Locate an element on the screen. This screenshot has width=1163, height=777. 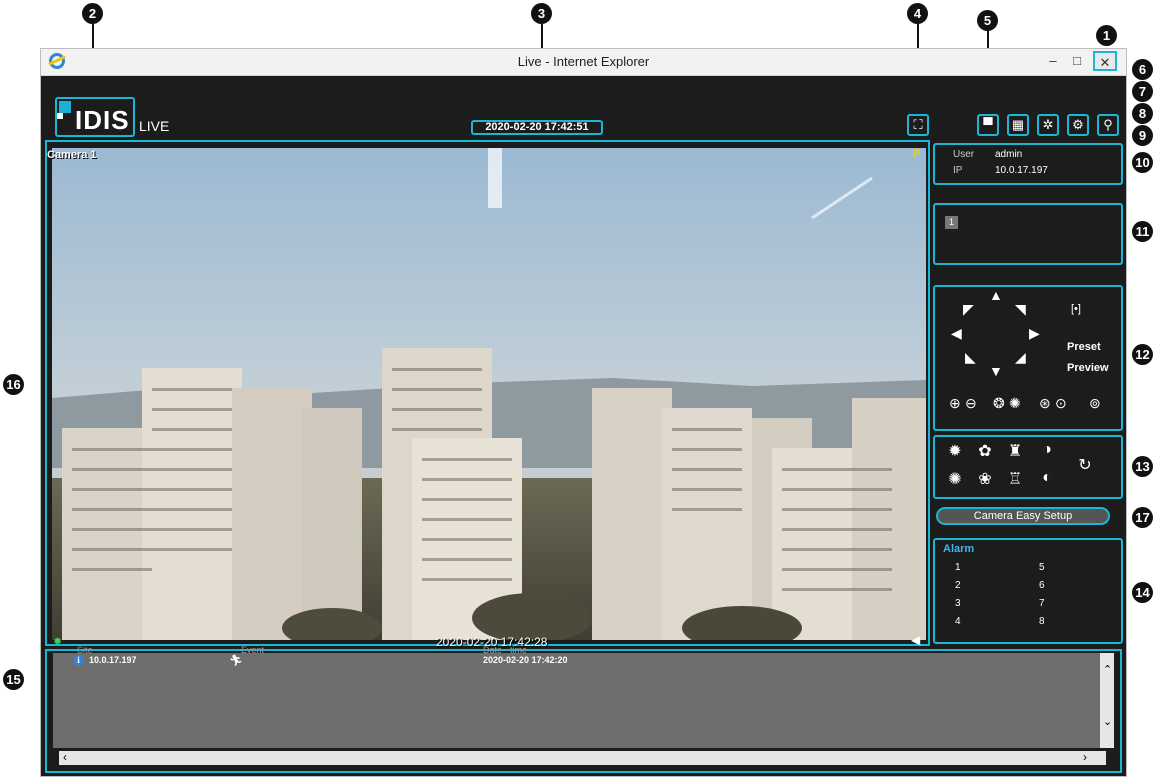
callout-14: 14 is located at coordinates (1142, 592).